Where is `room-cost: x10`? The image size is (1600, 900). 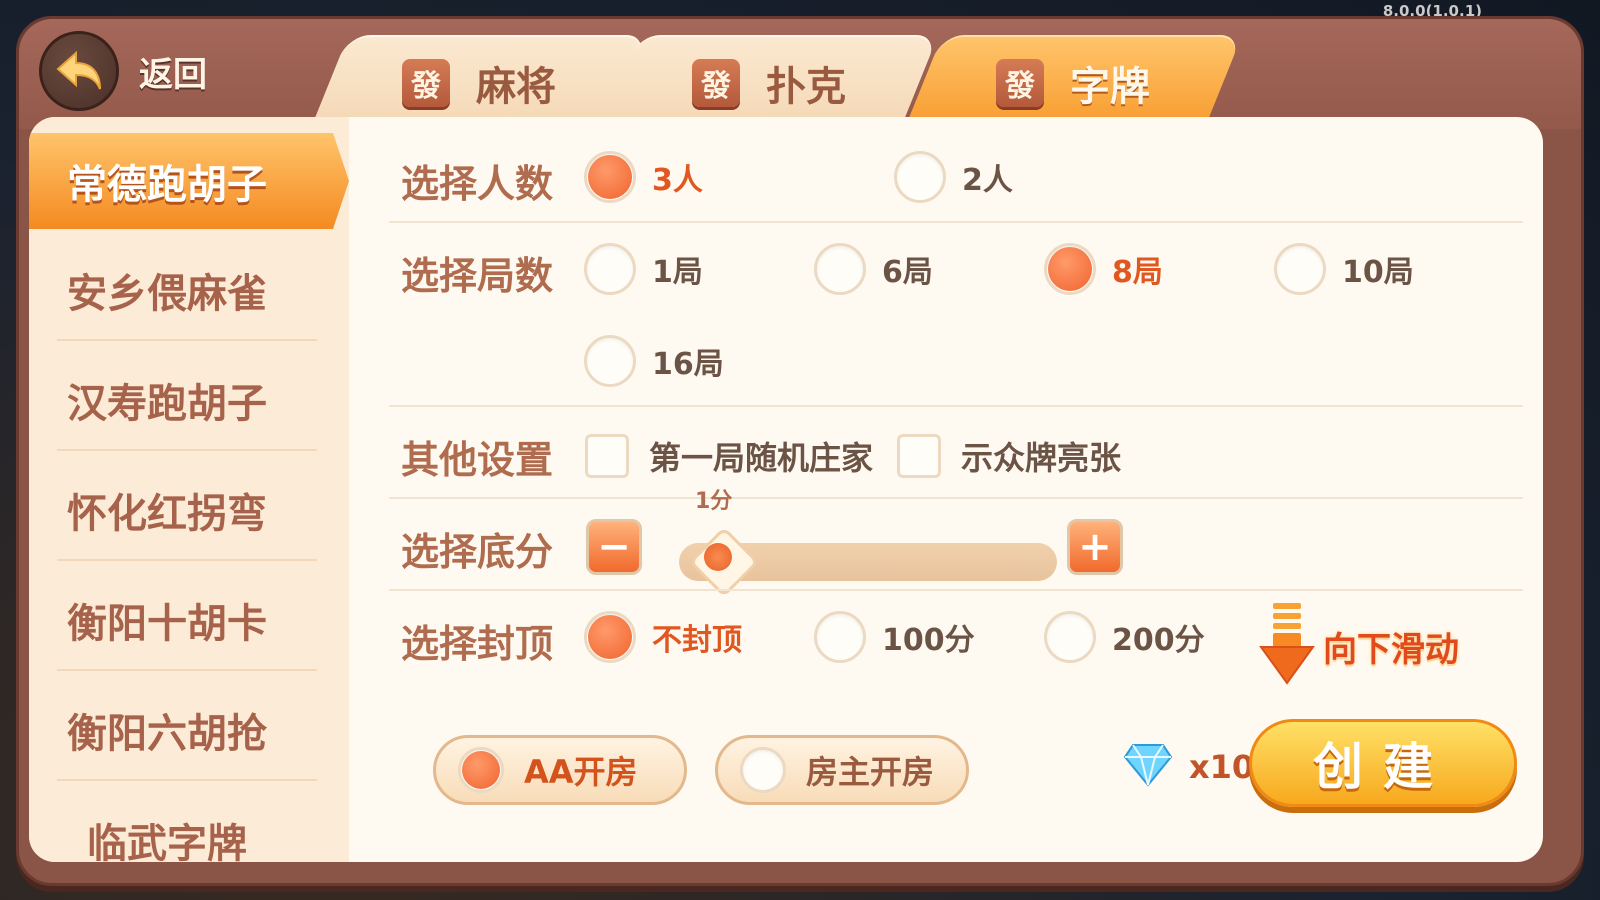
room-cost: x10 is located at coordinates (1188, 767).